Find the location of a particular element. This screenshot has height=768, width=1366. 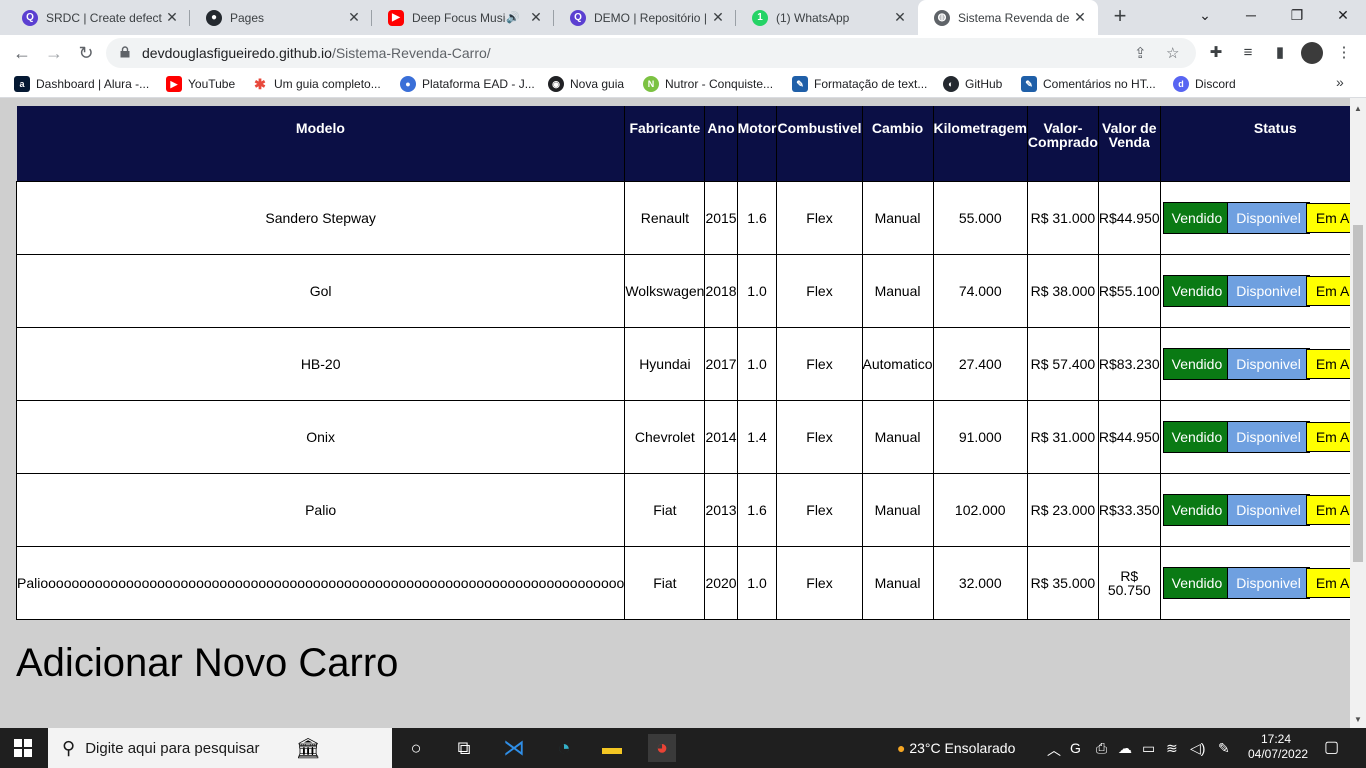

tray-device-icon: ⎙ is located at coordinates (1101, 748).